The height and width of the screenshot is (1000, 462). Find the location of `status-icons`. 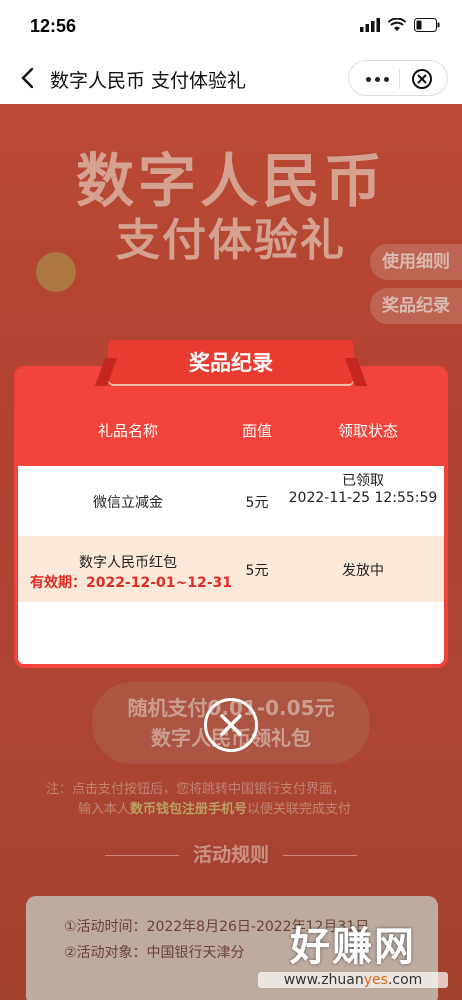

status-icons is located at coordinates (400, 25).